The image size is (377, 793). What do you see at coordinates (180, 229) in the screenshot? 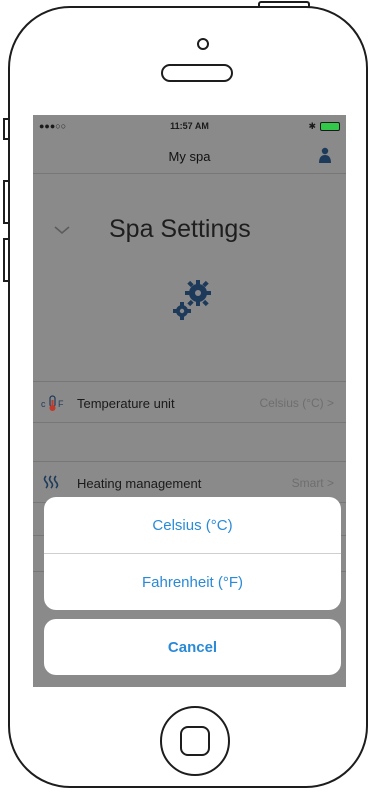
I see `page-title: Spa Settings` at bounding box center [180, 229].